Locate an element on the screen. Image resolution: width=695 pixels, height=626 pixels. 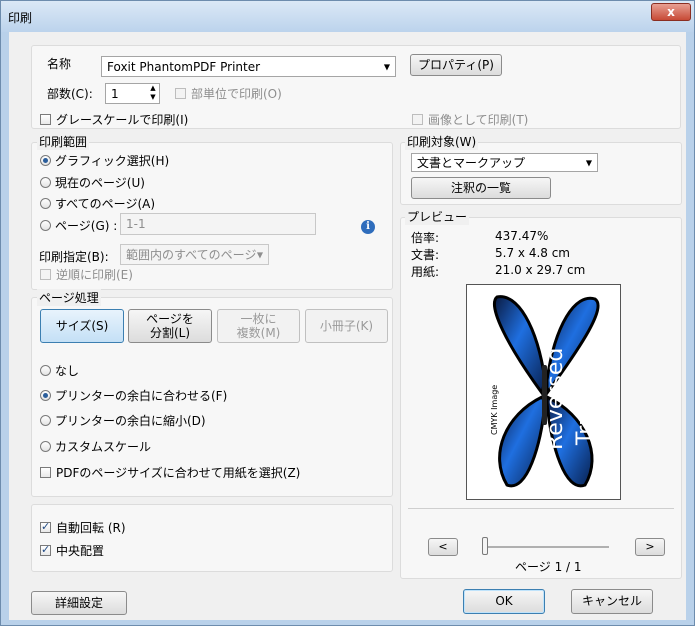
split-line-2: 分割(L) is located at coordinates (170, 333).